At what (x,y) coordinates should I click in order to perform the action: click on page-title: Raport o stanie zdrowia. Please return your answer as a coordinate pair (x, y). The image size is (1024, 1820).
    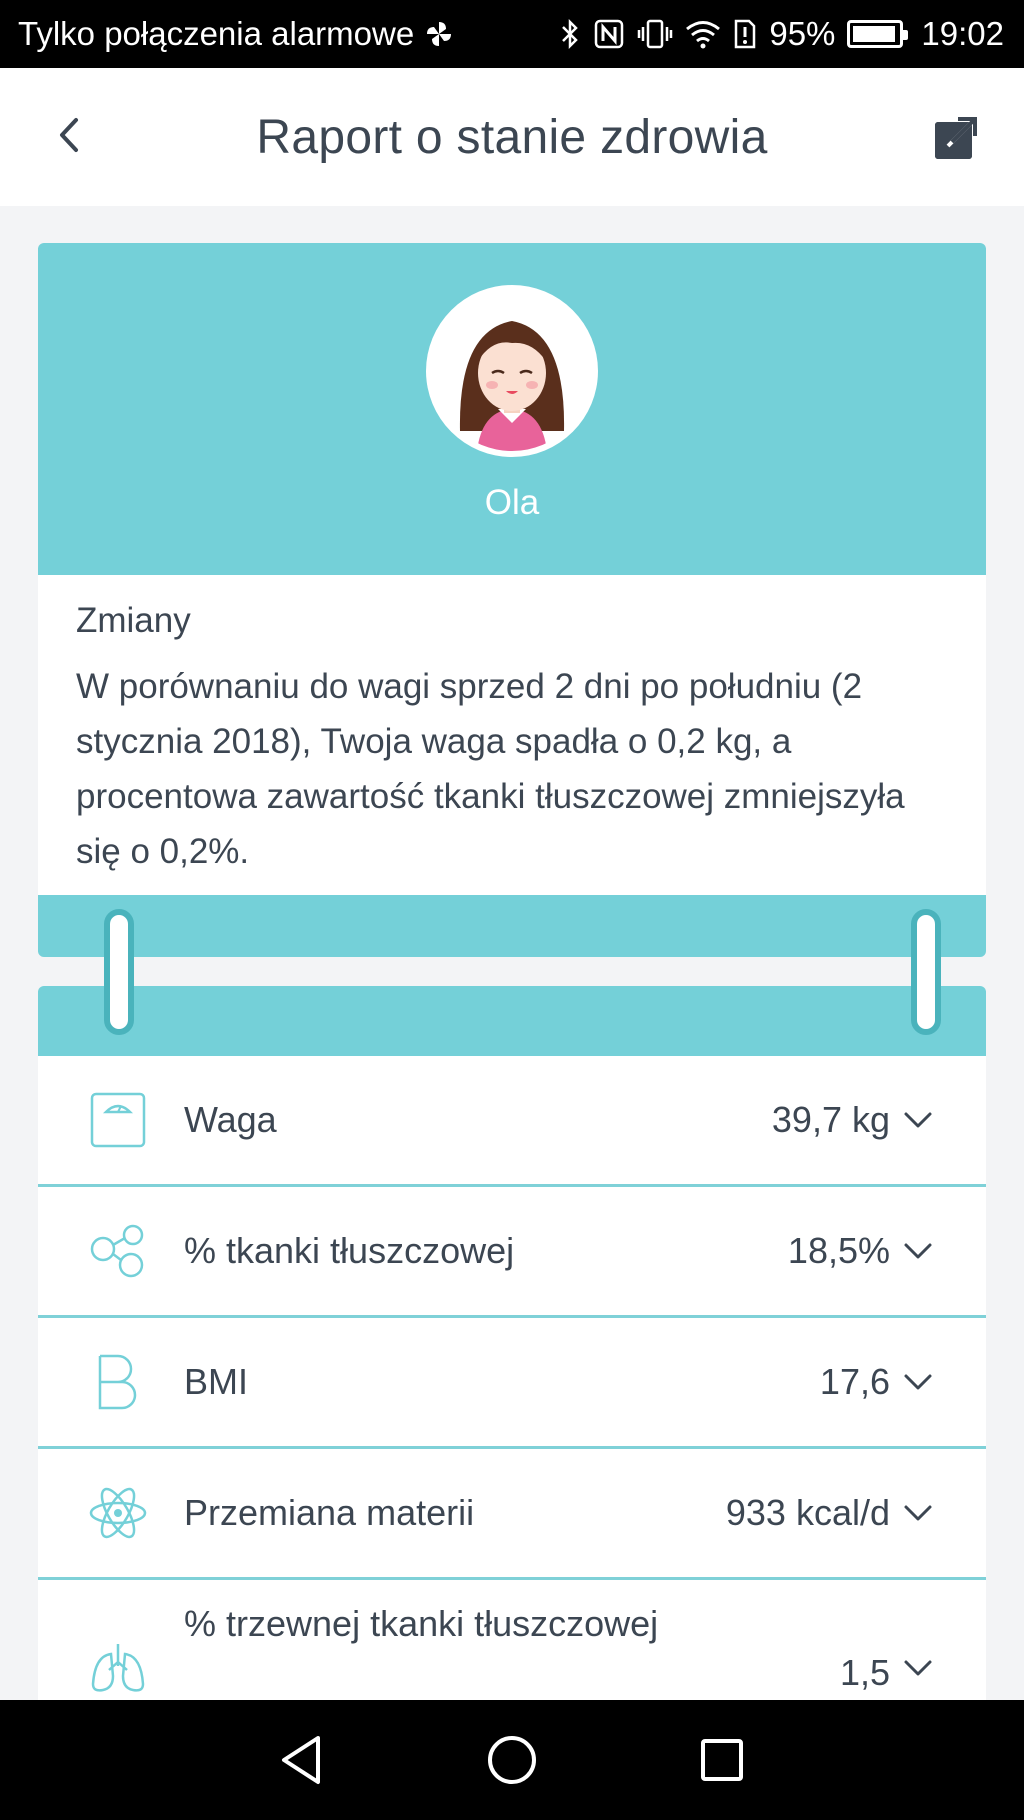
    Looking at the image, I should click on (512, 137).